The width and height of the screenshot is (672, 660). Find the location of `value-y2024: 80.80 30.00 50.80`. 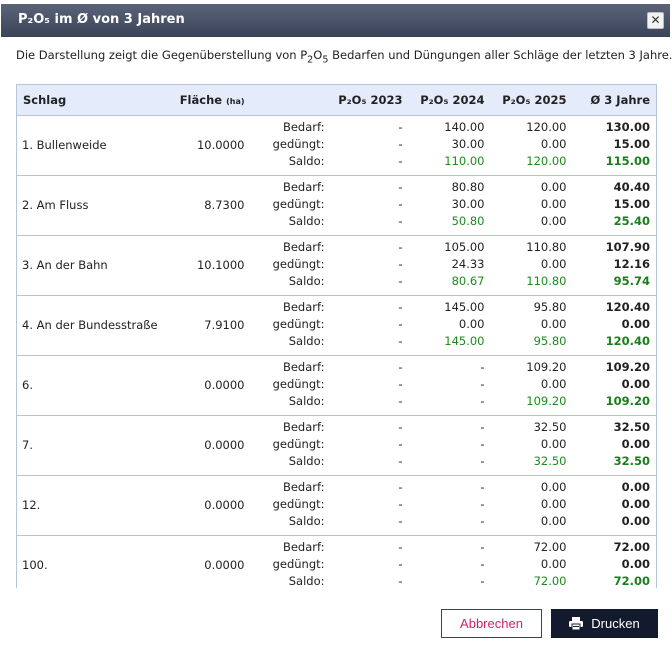

value-y2024: 80.80 30.00 50.80 is located at coordinates (449, 205).